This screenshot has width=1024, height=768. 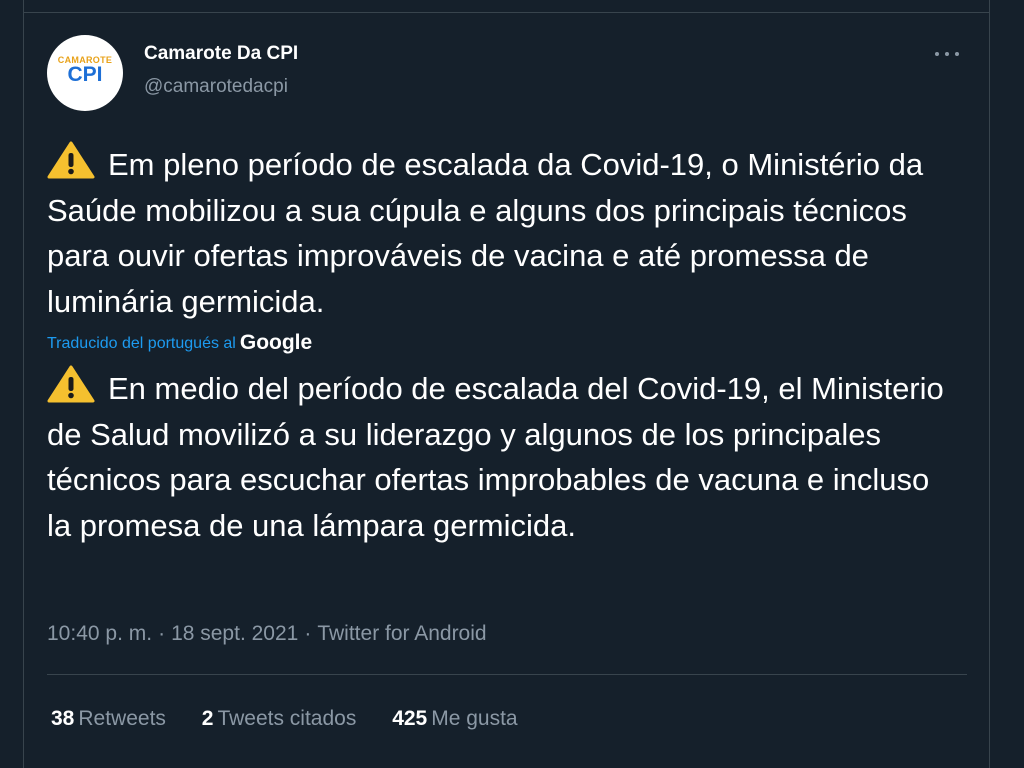 I want to click on author-handle: @camarotedacpi, so click(x=216, y=87).